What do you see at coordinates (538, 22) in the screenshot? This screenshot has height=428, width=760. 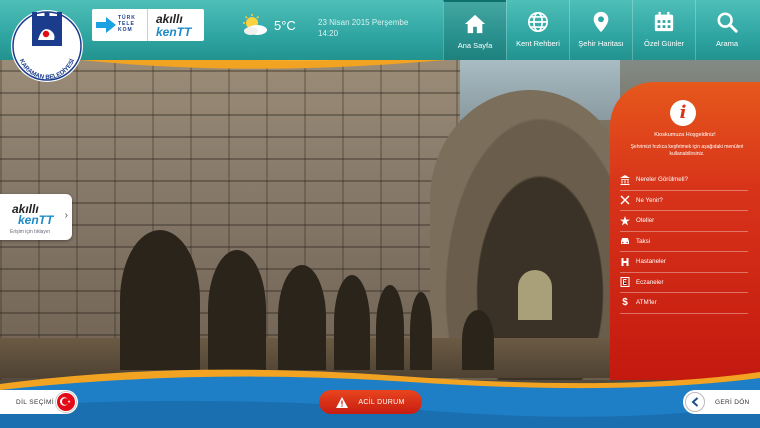 I see `globe-icon` at bounding box center [538, 22].